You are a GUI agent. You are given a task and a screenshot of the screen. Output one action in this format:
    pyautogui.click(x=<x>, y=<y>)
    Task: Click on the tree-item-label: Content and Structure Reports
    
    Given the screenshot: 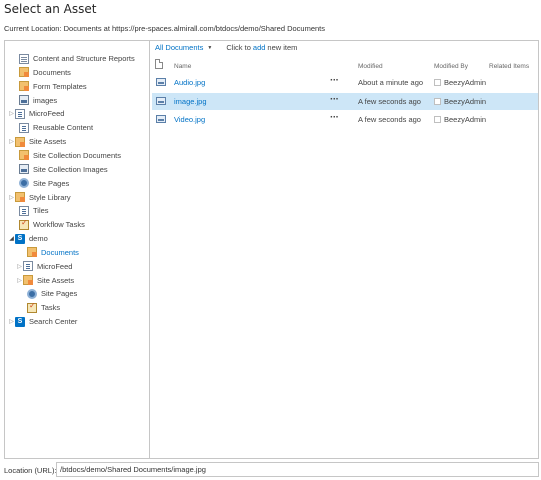 What is the action you would take?
    pyautogui.click(x=84, y=58)
    